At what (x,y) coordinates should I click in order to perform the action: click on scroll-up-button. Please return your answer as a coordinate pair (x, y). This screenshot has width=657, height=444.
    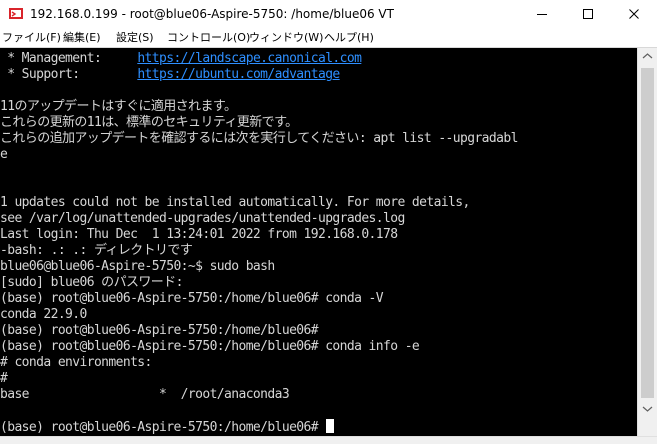
    Looking at the image, I should click on (647, 56).